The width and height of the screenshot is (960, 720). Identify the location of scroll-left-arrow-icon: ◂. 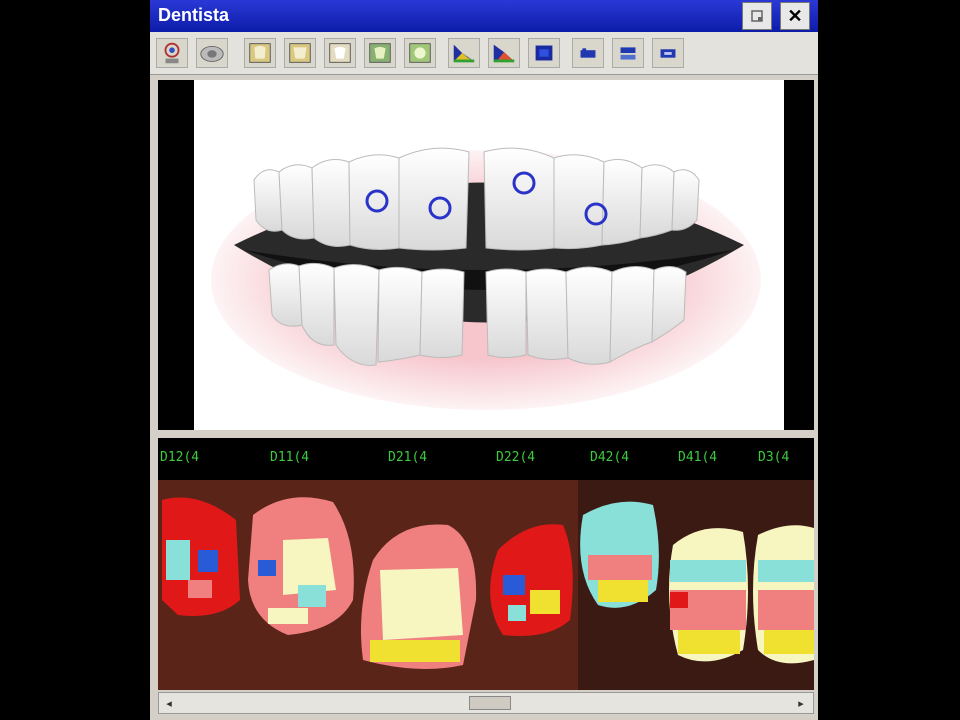
(169, 703).